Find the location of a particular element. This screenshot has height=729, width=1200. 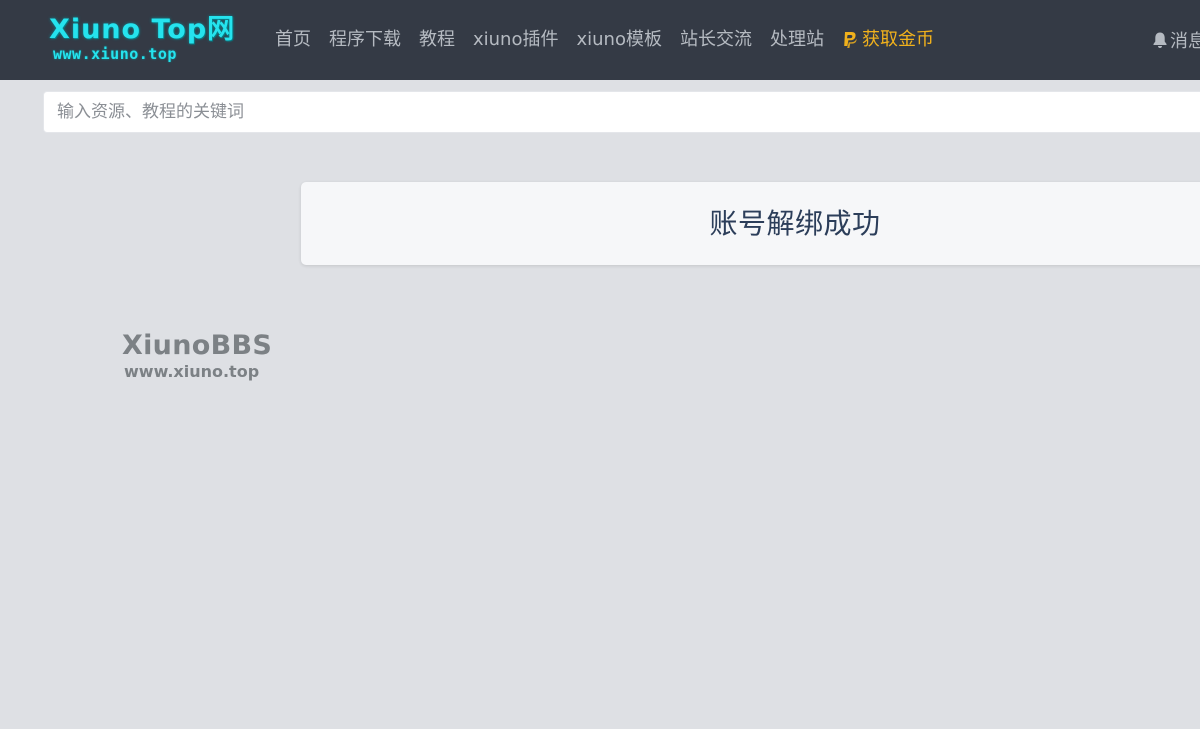

search-input is located at coordinates (622, 112).